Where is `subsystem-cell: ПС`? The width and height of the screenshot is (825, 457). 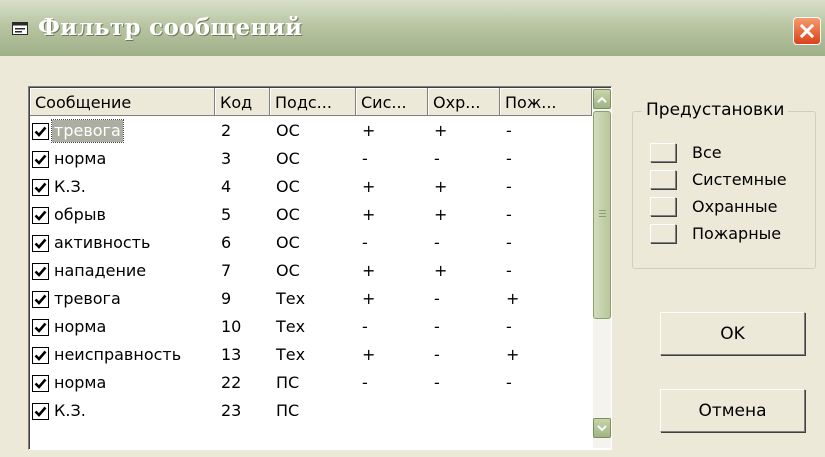
subsystem-cell: ПС is located at coordinates (288, 410).